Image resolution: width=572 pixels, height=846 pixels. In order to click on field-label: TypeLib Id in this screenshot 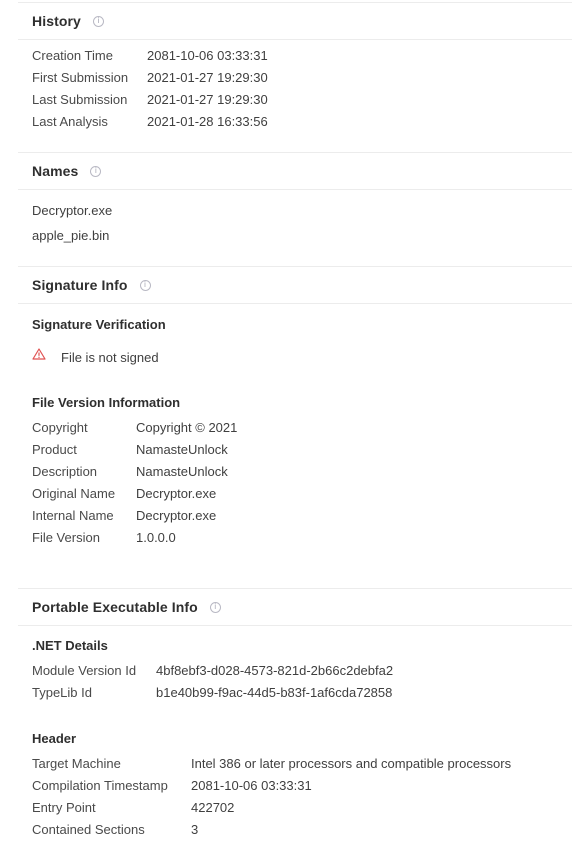, I will do `click(62, 692)`.